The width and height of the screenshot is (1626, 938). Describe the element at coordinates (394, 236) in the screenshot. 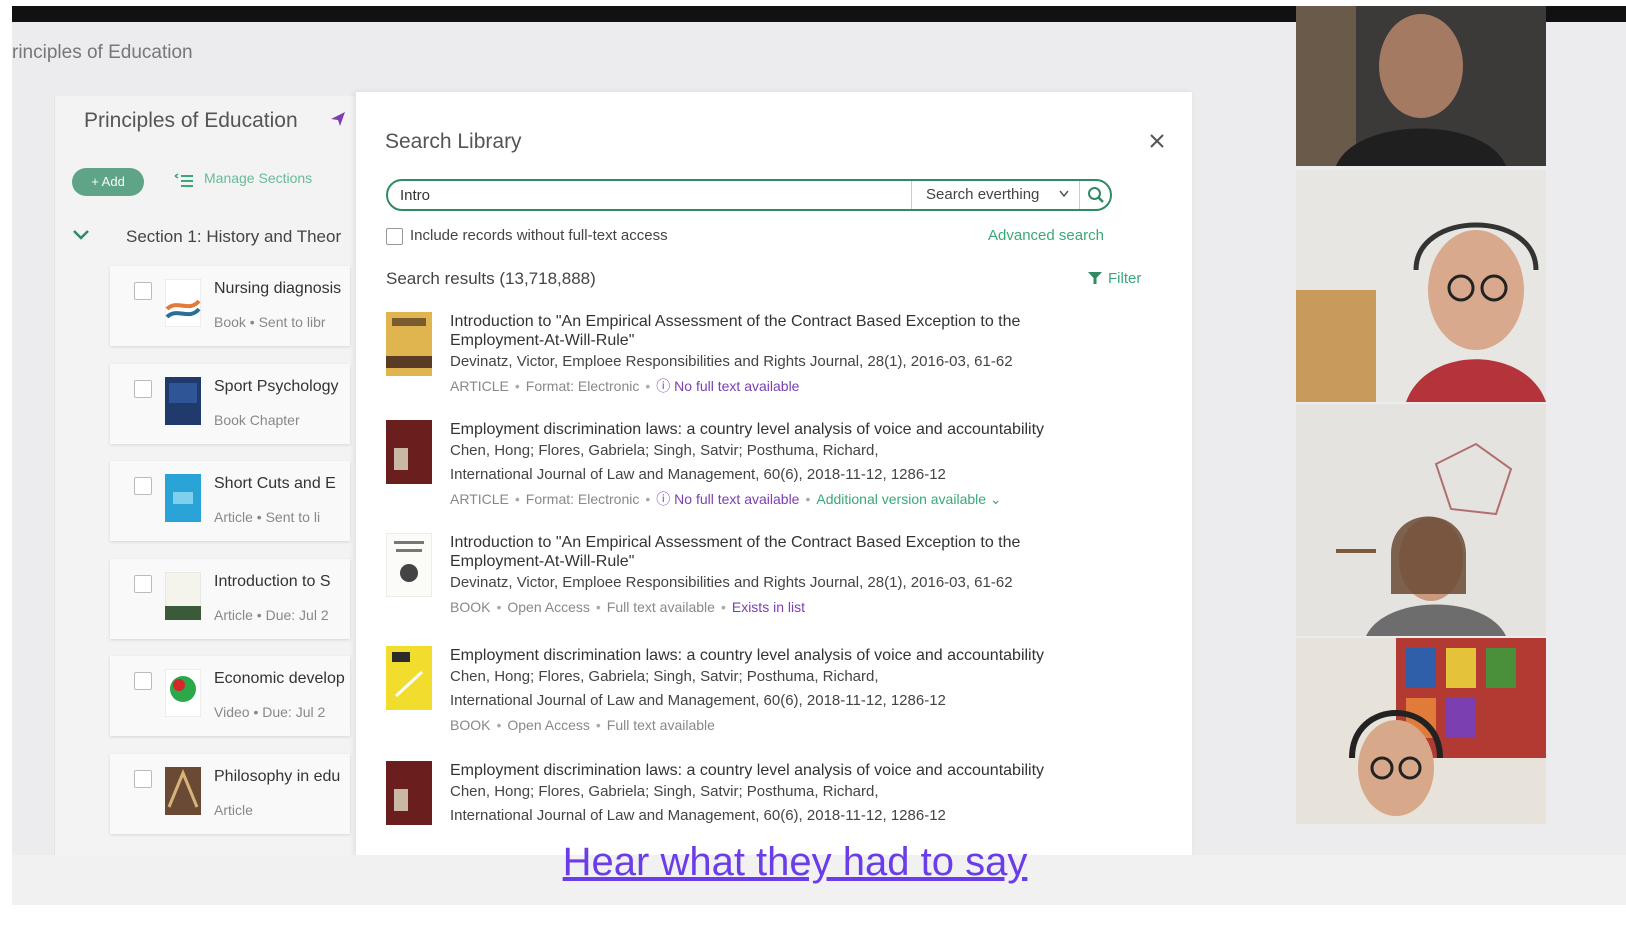

I see `include-records-checkbox` at that location.